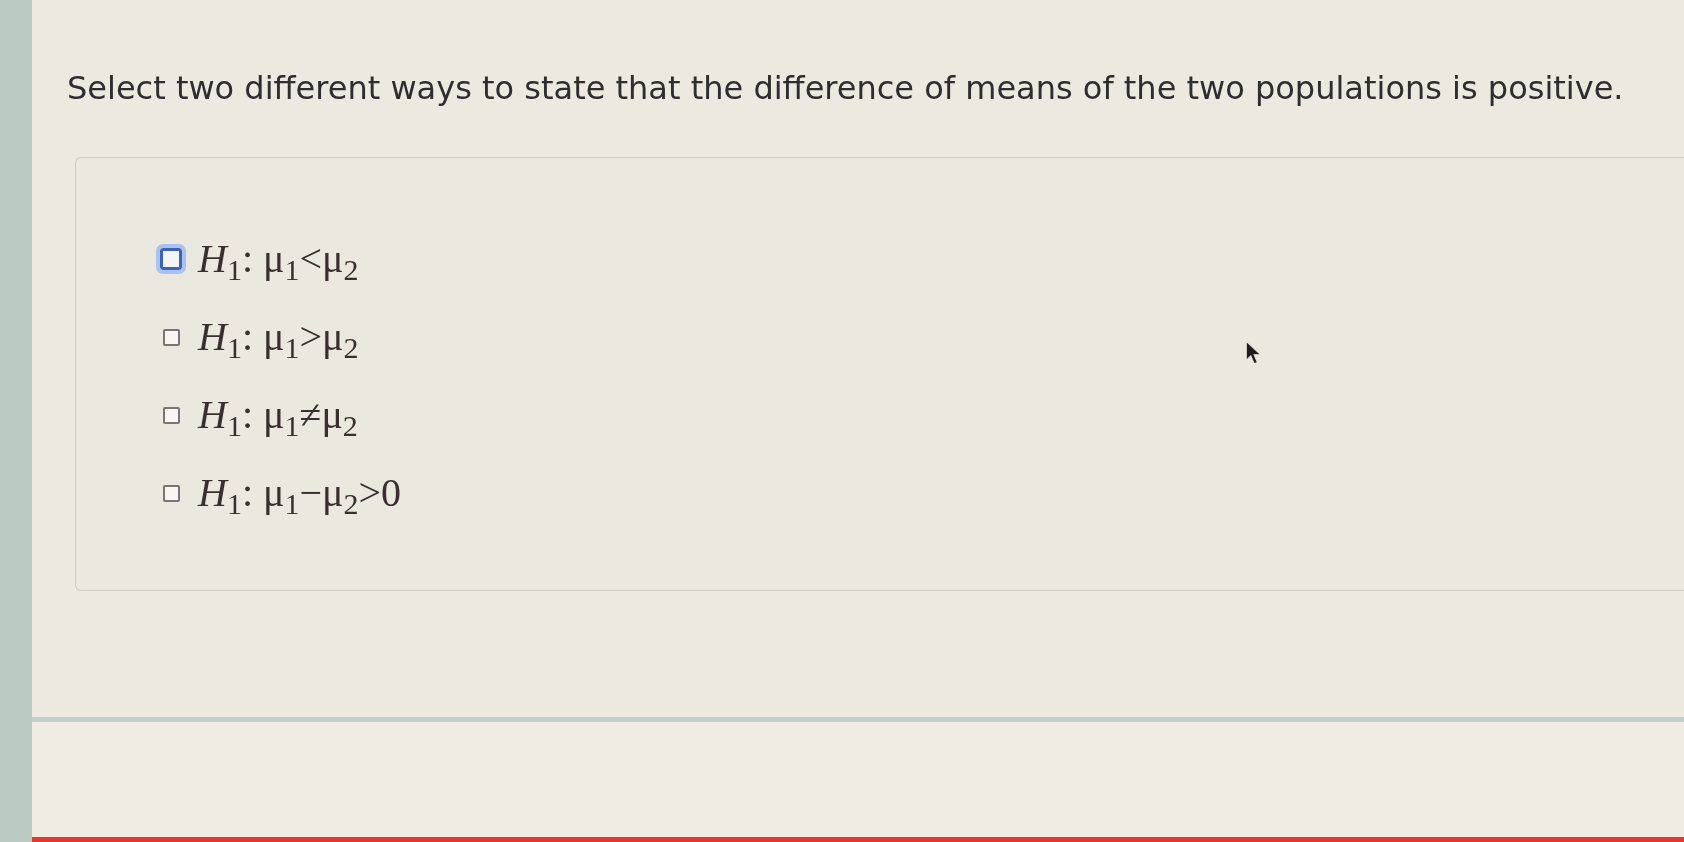 This screenshot has height=842, width=1684. I want to click on option-label: H$_{1}$: μ$_{1}$−μ$_{2}$>0, so click(300, 493).